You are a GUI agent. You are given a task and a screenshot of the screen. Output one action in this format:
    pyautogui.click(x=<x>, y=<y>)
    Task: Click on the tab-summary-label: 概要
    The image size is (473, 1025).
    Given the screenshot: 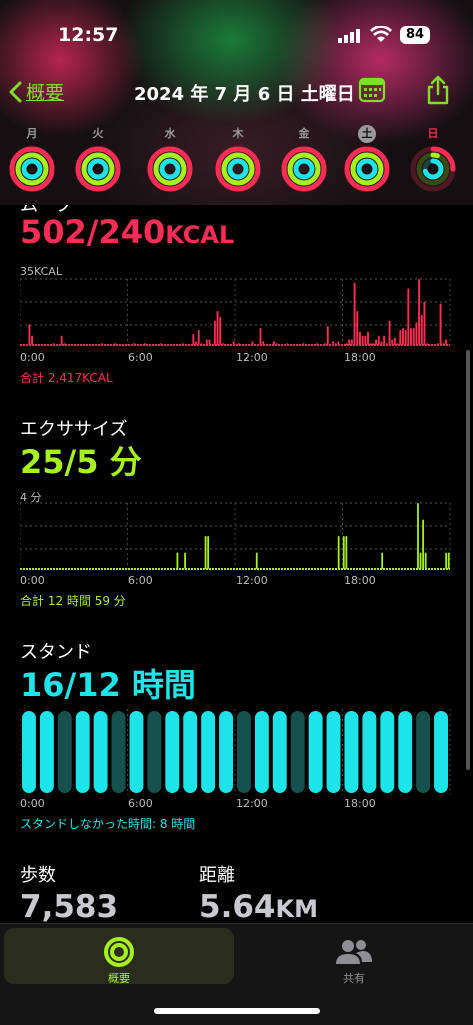 What is the action you would take?
    pyautogui.click(x=119, y=978)
    